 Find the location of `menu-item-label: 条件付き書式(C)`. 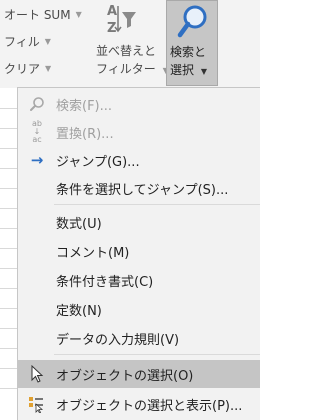

menu-item-label: 条件付き書式(C) is located at coordinates (105, 282).